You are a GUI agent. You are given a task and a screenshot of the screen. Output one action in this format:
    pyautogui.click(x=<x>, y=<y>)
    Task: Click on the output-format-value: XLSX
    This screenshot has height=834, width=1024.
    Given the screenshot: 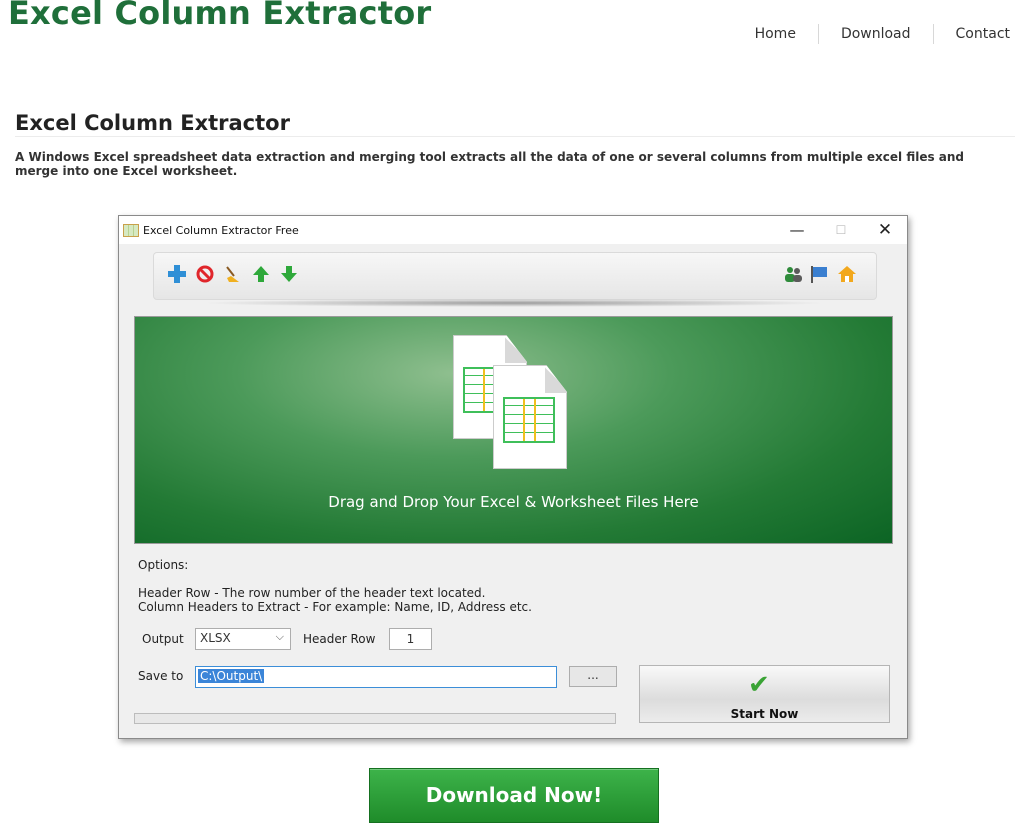 What is the action you would take?
    pyautogui.click(x=215, y=638)
    